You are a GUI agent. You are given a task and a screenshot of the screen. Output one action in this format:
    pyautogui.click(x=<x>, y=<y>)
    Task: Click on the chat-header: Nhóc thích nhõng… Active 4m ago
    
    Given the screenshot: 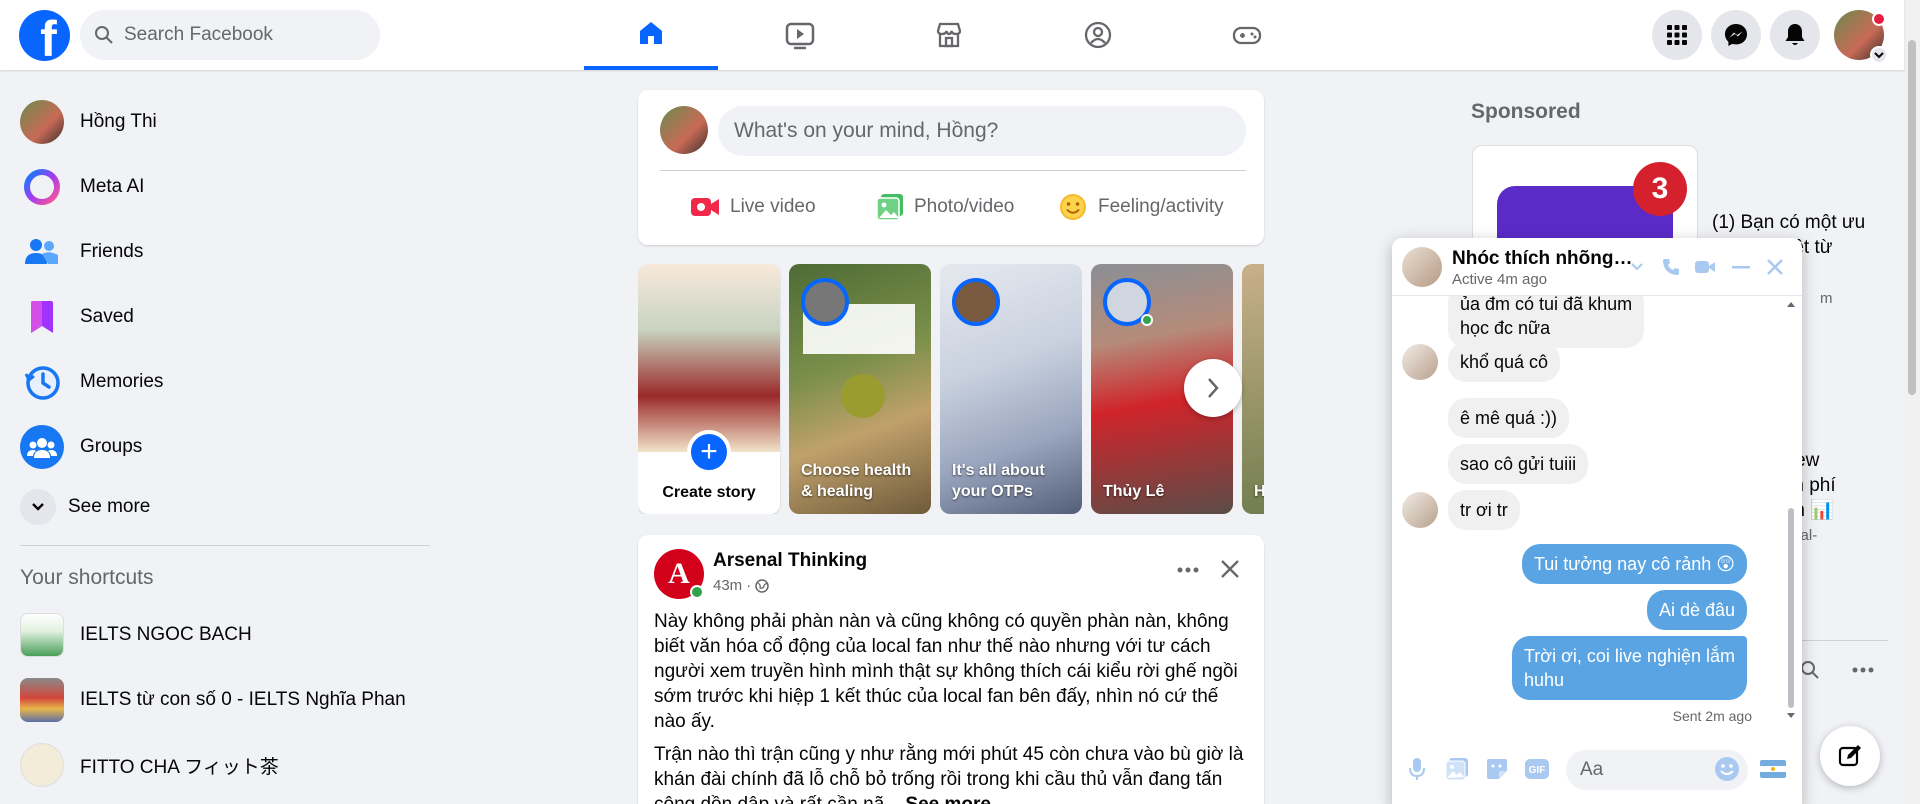 What is the action you would take?
    pyautogui.click(x=1597, y=267)
    